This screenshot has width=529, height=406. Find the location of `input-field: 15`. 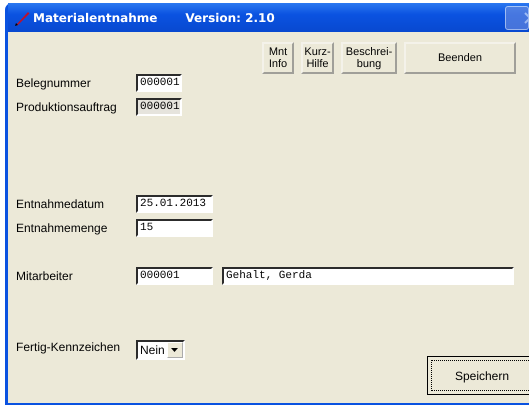

input-field: 15 is located at coordinates (174, 228).